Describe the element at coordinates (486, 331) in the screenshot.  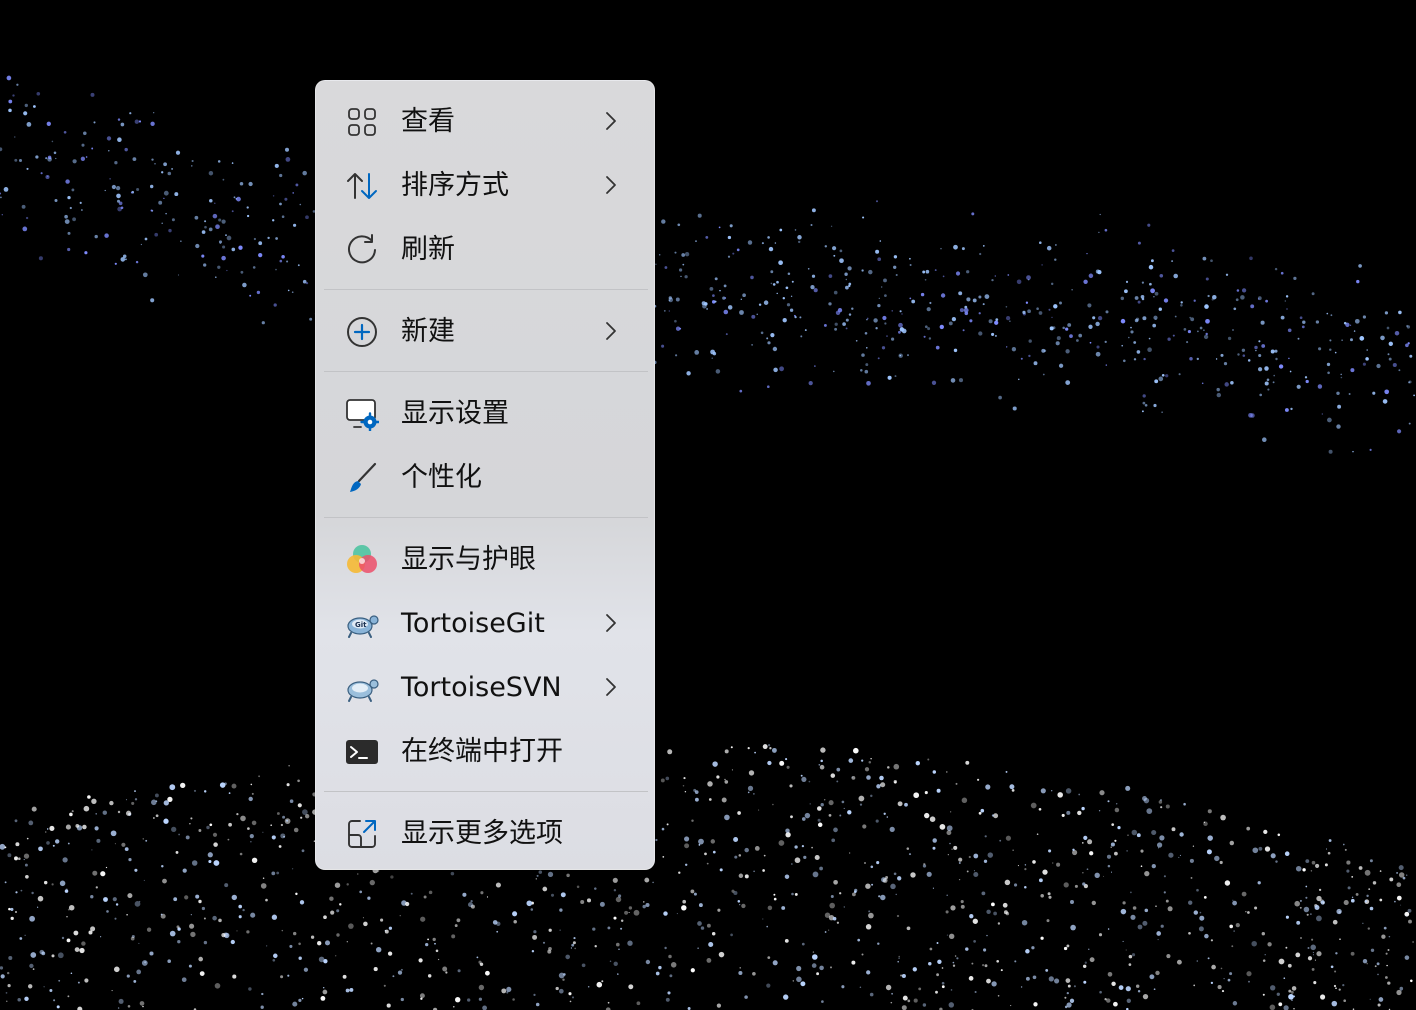
I see `menu-item-new: 新建` at that location.